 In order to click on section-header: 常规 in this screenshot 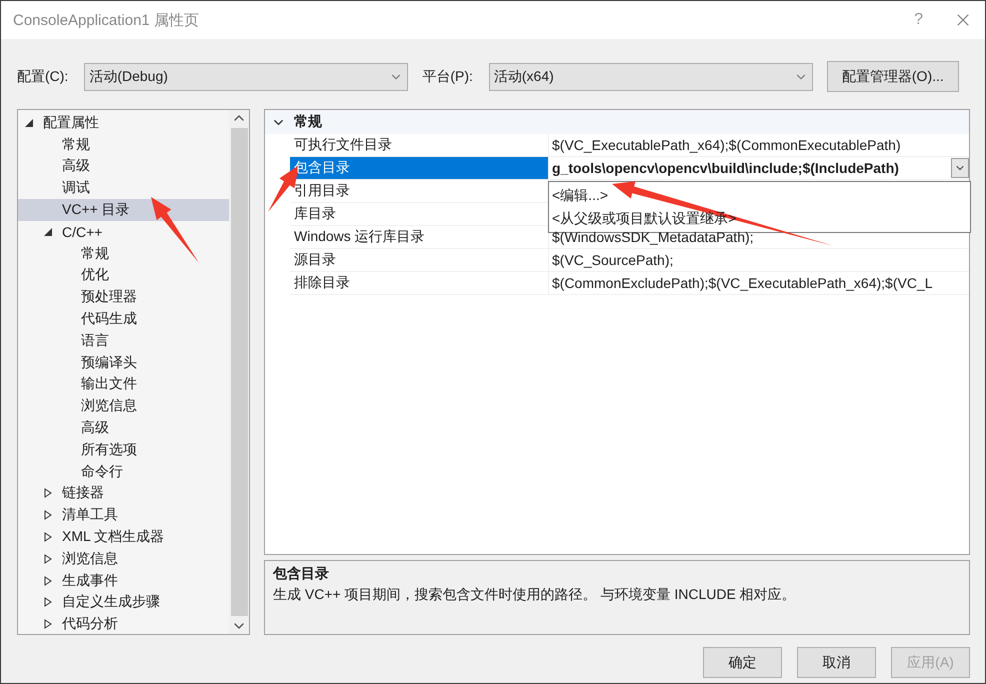, I will do `click(617, 122)`.